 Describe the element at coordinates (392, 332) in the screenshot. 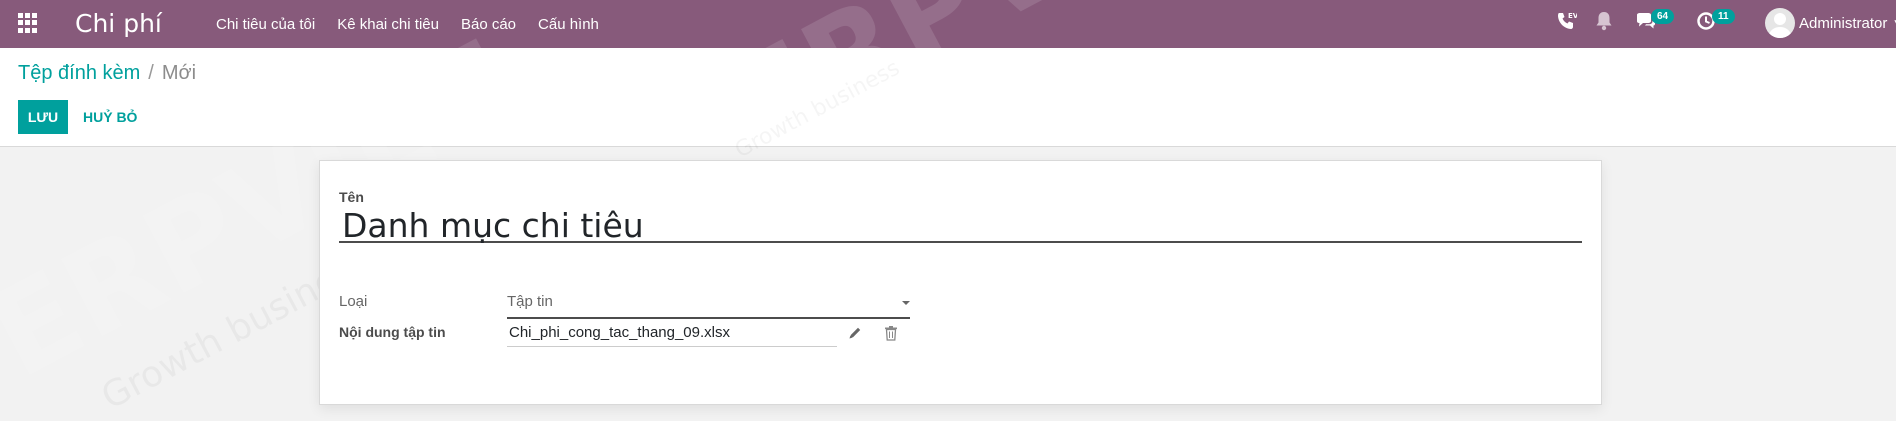

I see `file-content-label: Nội dung tập tin` at that location.